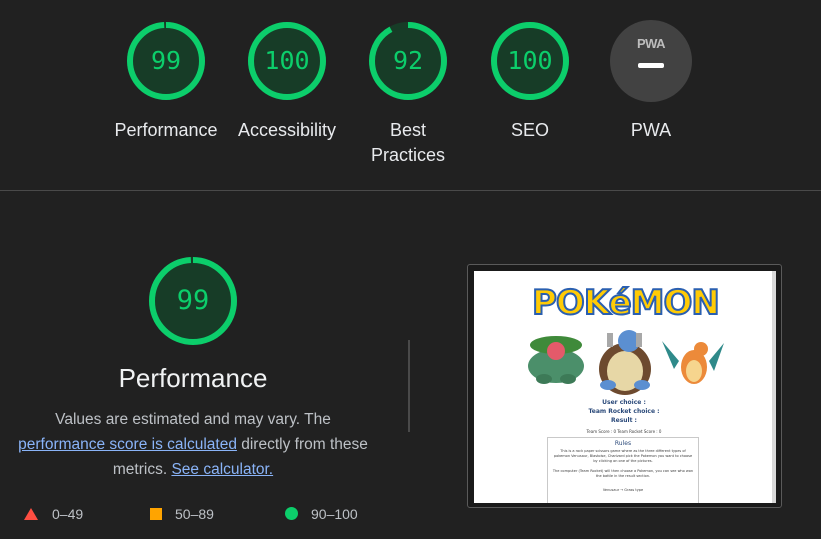 The width and height of the screenshot is (821, 539). What do you see at coordinates (156, 513) in the screenshot?
I see `square-icon` at bounding box center [156, 513].